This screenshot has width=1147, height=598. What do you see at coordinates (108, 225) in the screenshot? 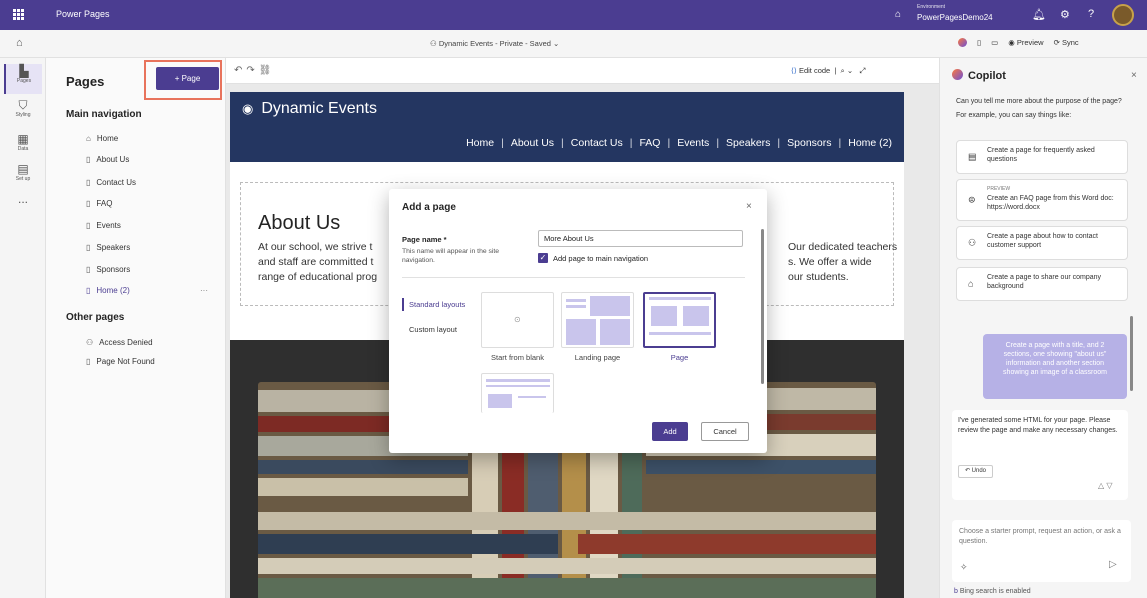
I see `page-item-label: Events` at bounding box center [108, 225].